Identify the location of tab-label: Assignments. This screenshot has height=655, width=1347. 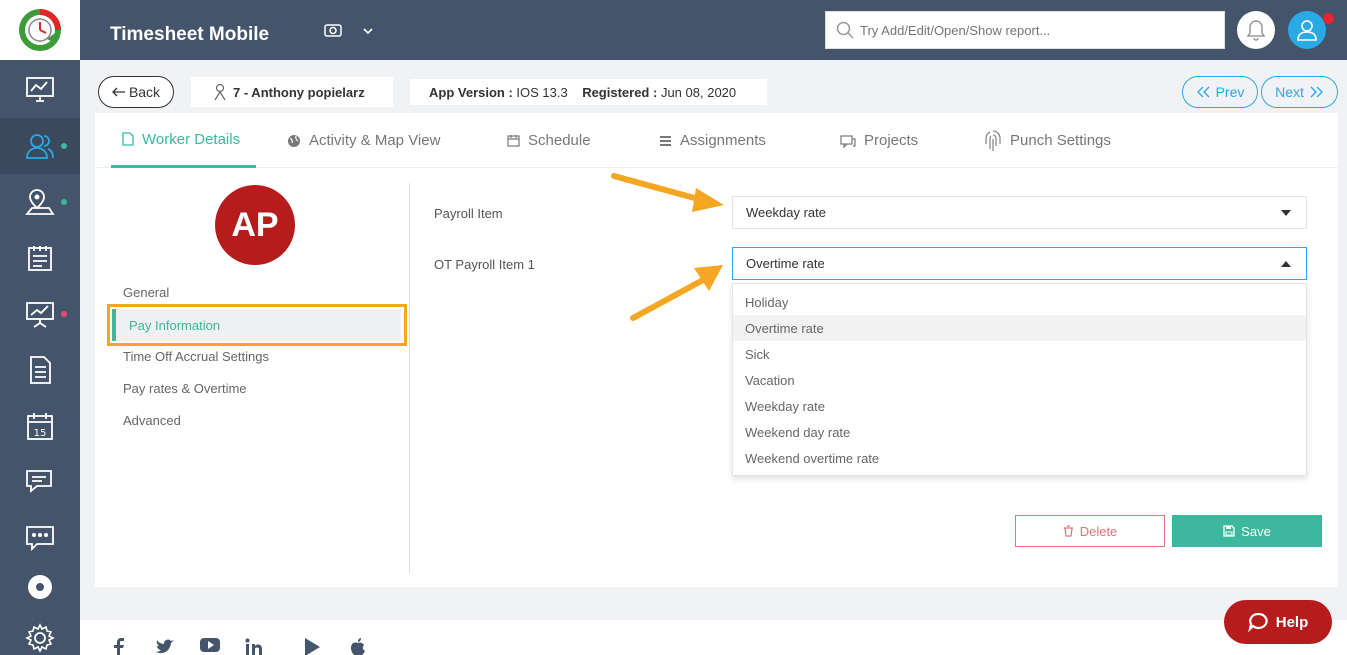
(723, 140).